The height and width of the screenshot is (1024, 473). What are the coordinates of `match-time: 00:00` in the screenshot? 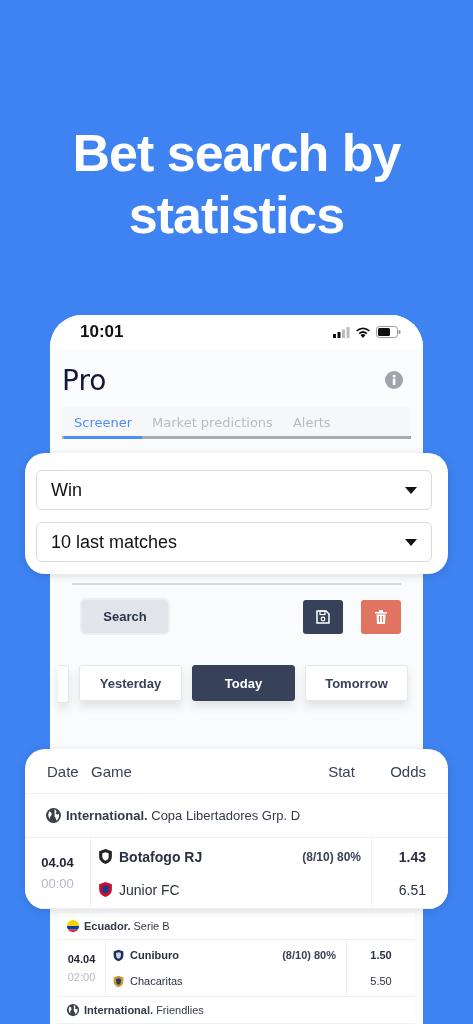 It's located at (57, 883).